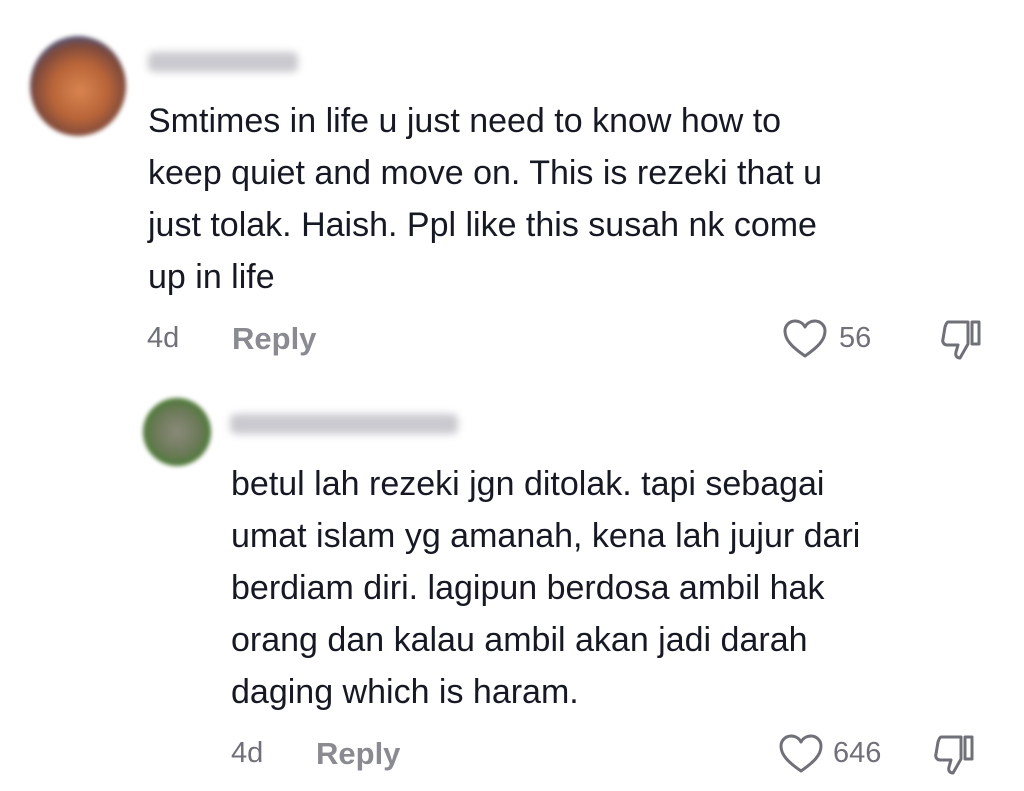 Image resolution: width=1024 pixels, height=791 pixels. Describe the element at coordinates (857, 753) in the screenshot. I see `like-count: 646` at that location.